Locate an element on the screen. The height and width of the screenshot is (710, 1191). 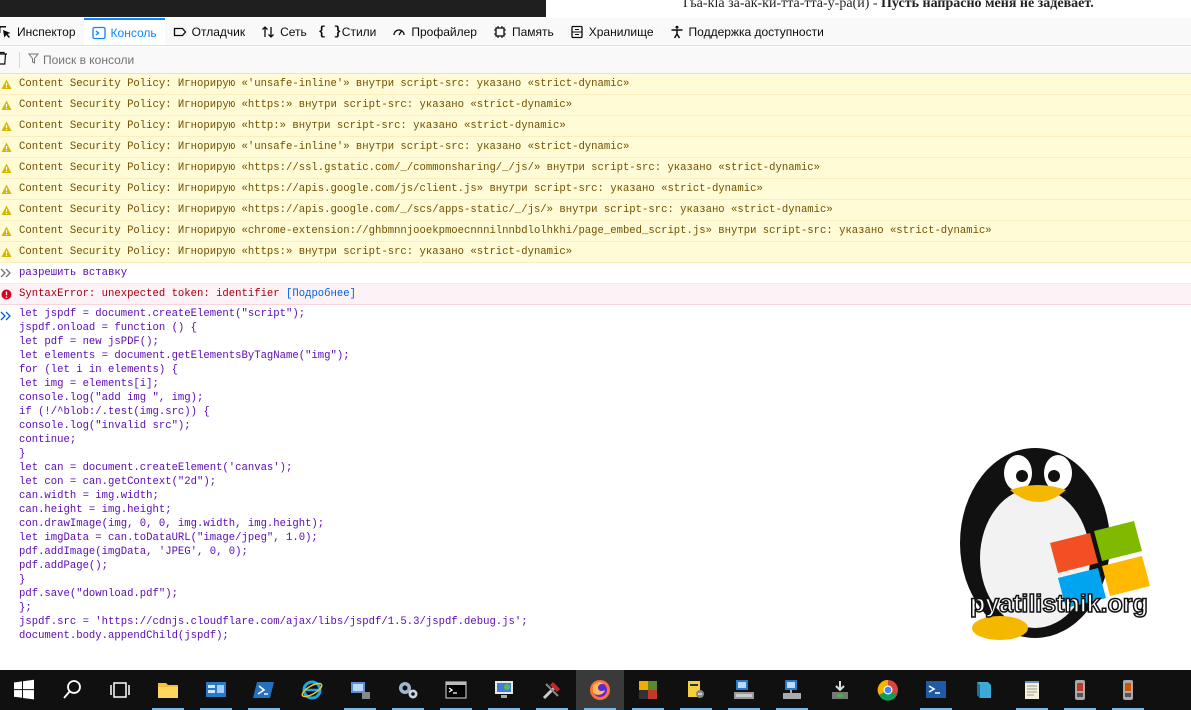
taskbar-app-tiles is located at coordinates (648, 690).